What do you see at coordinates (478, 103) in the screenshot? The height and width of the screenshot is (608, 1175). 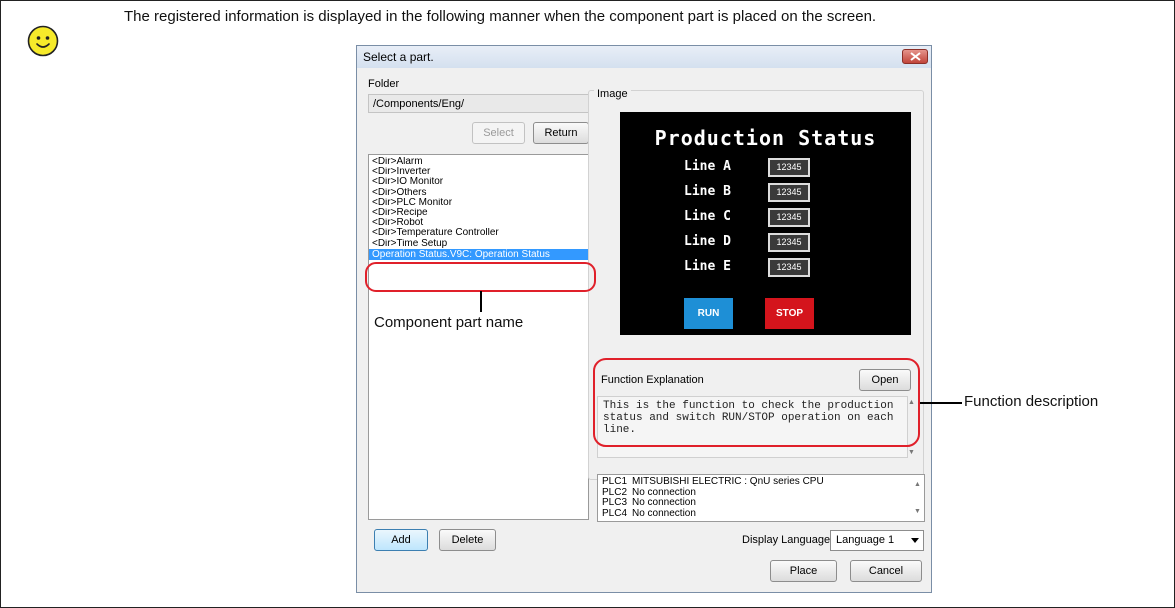 I see `folder-path-field: /Components/Eng/` at bounding box center [478, 103].